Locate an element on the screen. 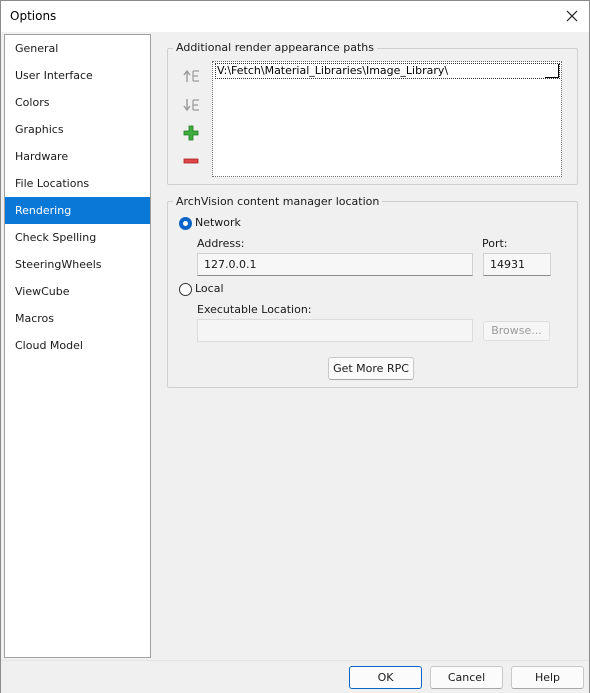 The image size is (590, 693). dialog-footer: OK Cancel Help is located at coordinates (295, 676).